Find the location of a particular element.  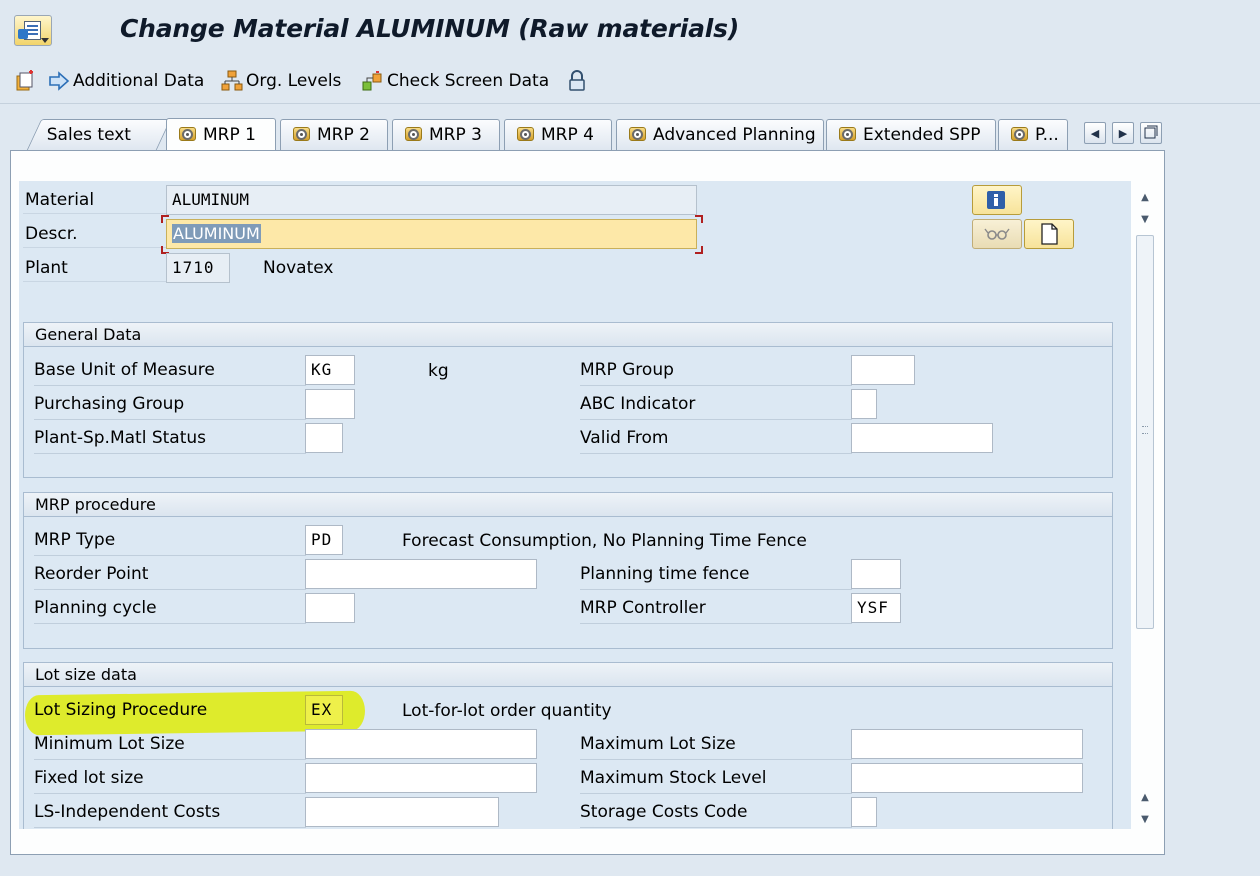

lock-button is located at coordinates (578, 81).